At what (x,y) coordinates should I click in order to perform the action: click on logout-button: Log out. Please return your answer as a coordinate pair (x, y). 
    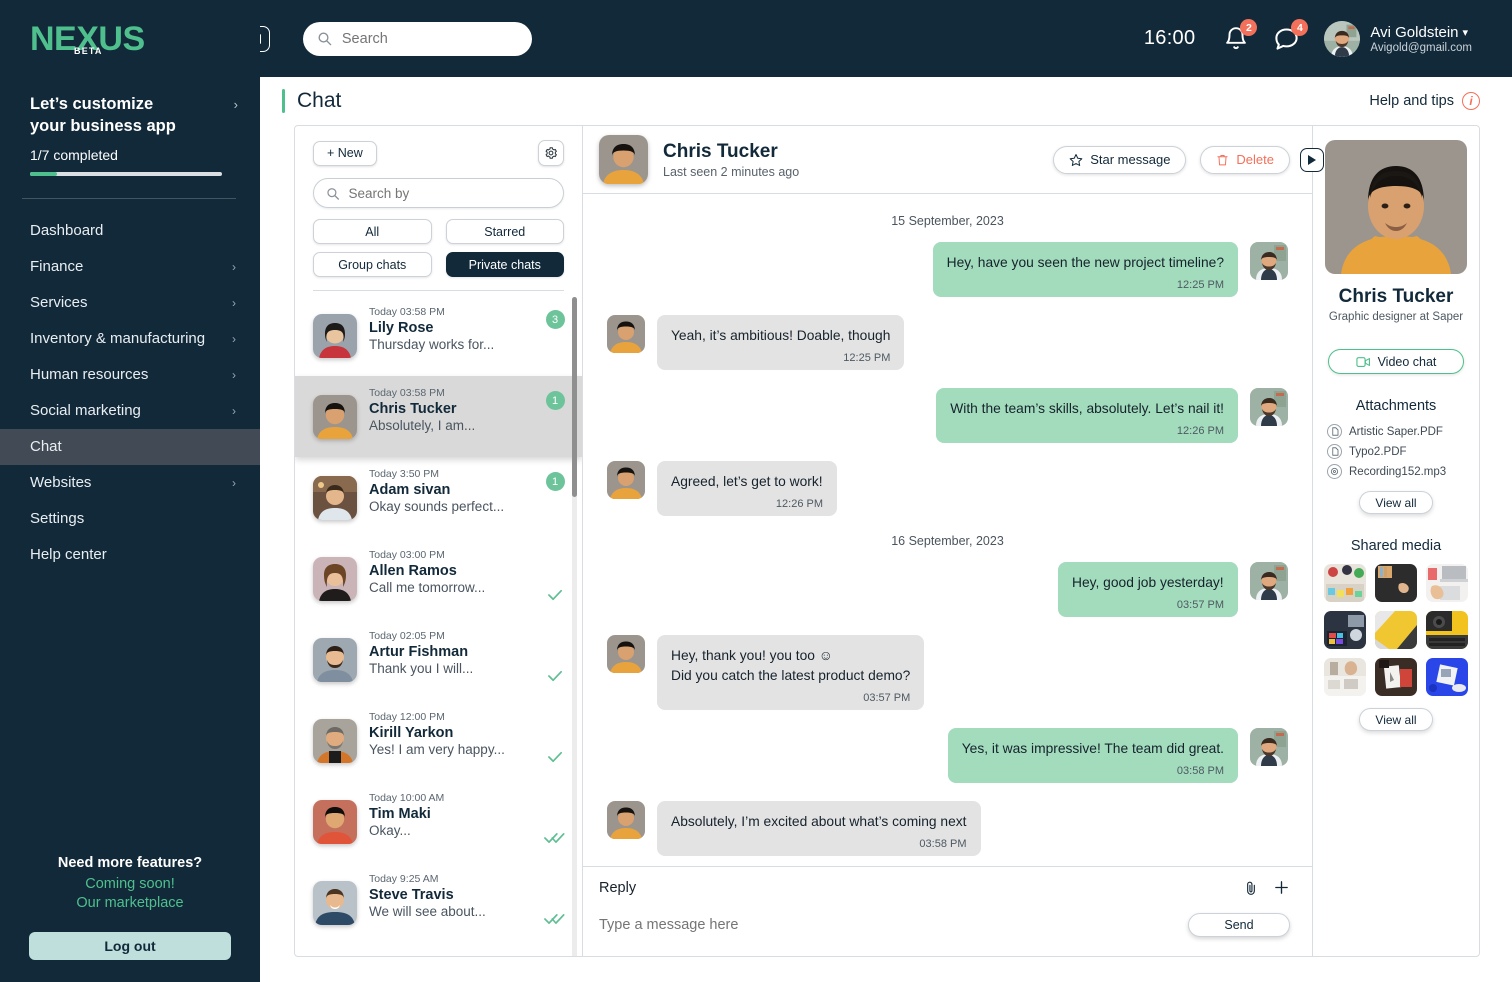
    Looking at the image, I should click on (130, 946).